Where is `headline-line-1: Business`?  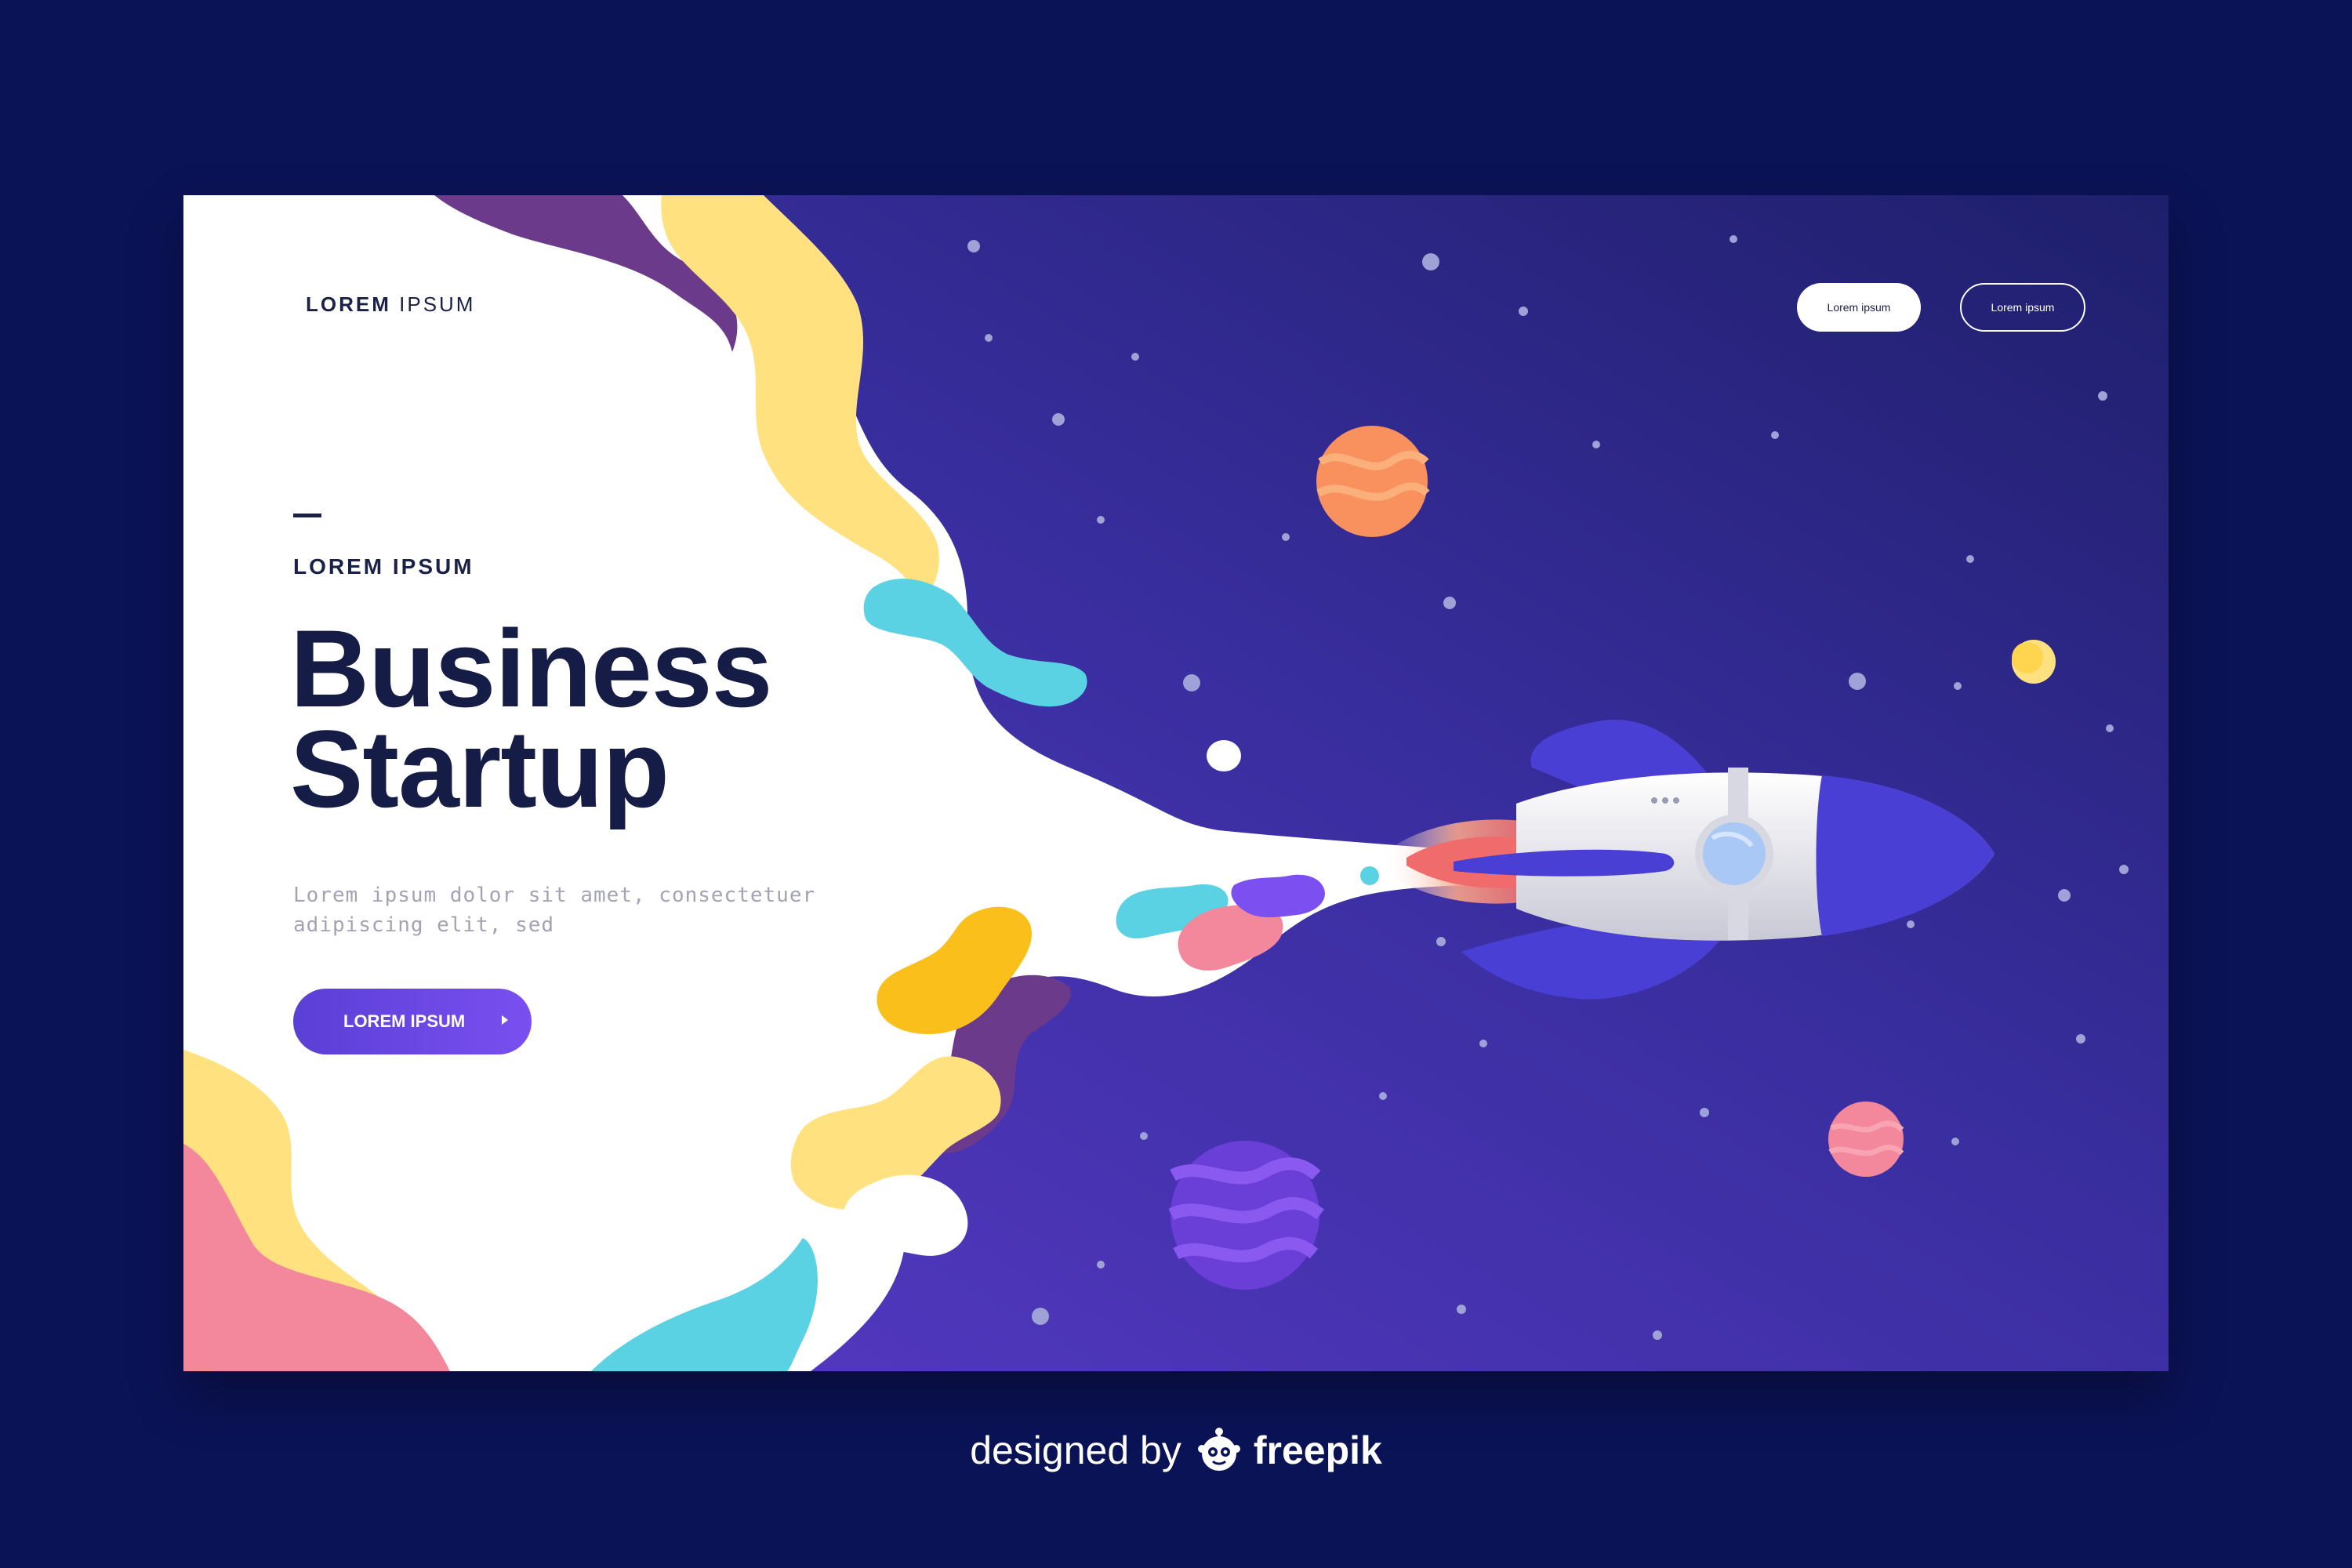
headline-line-1: Business is located at coordinates (531, 668).